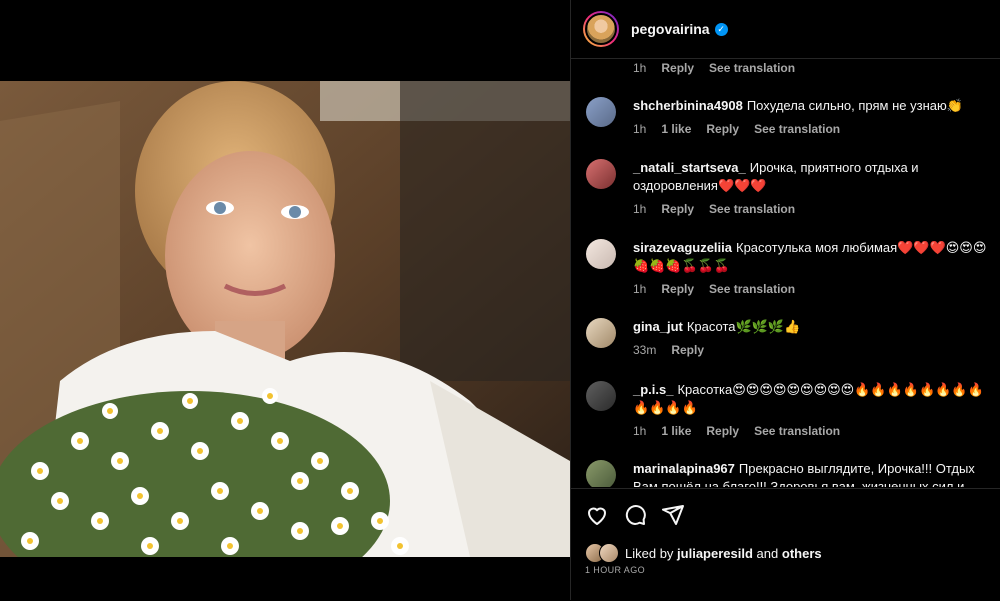 This screenshot has width=1000, height=601. I want to click on likes-text: Liked by juliaperesild and others, so click(723, 553).